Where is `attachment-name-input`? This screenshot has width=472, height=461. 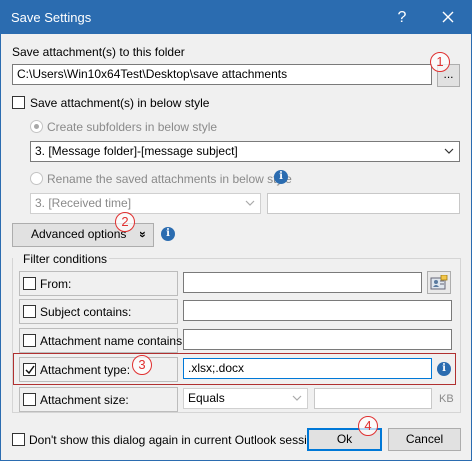 attachment-name-input is located at coordinates (317, 339).